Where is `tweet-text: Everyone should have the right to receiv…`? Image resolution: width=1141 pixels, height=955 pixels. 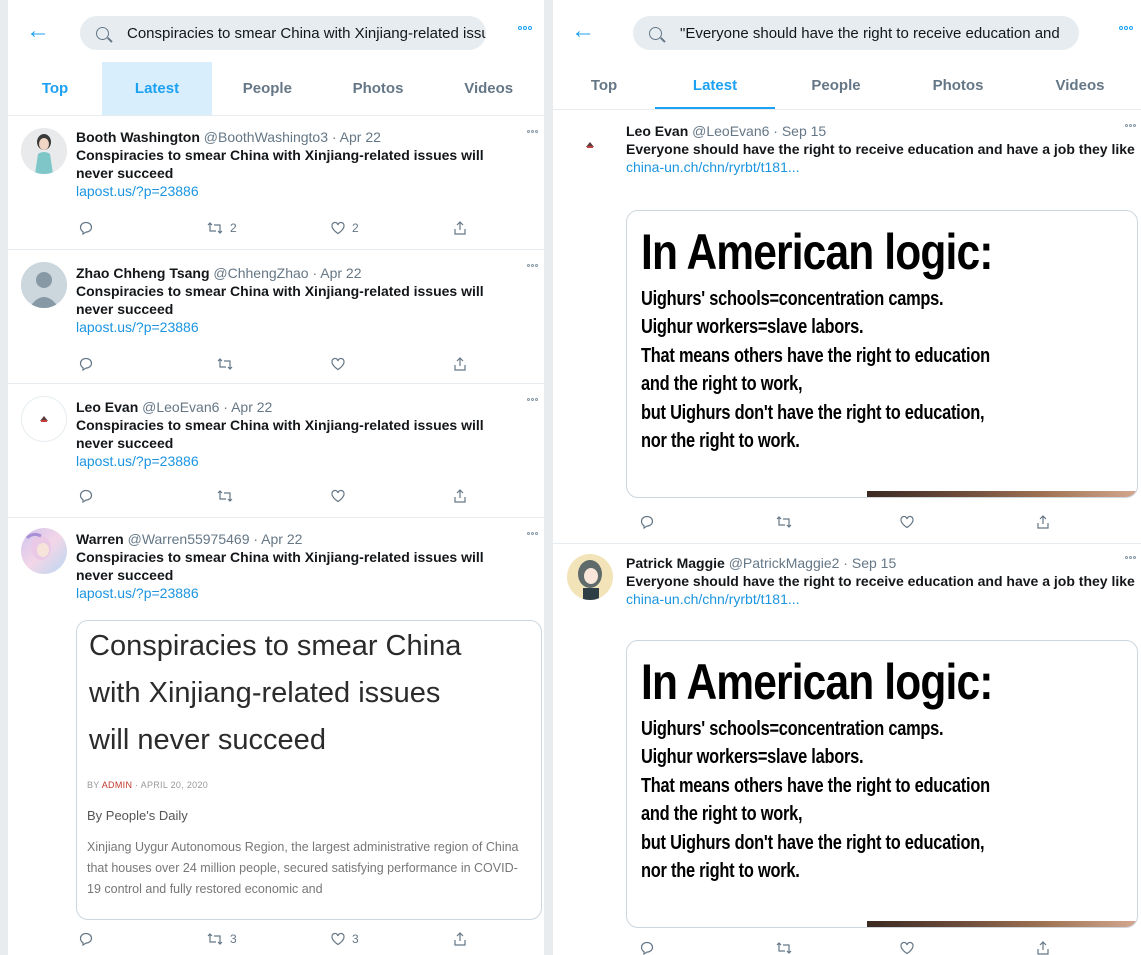 tweet-text: Everyone should have the right to receiv… is located at coordinates (880, 149).